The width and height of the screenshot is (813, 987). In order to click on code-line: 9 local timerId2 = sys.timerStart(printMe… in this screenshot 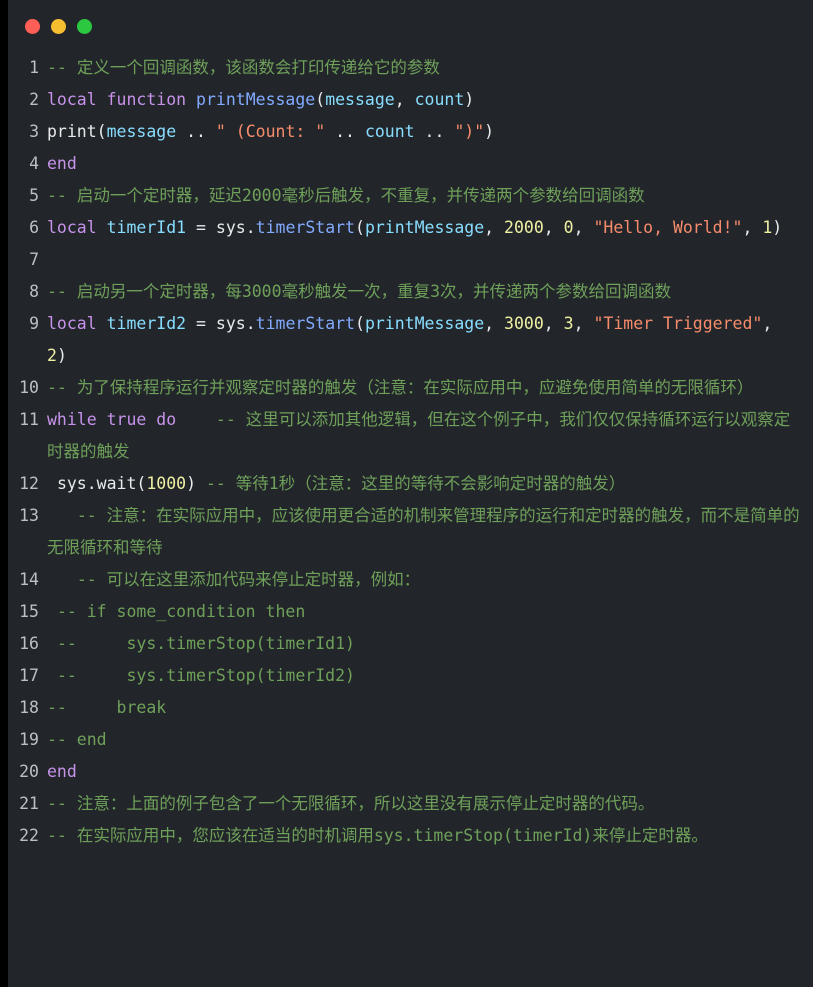, I will do `click(402, 340)`.